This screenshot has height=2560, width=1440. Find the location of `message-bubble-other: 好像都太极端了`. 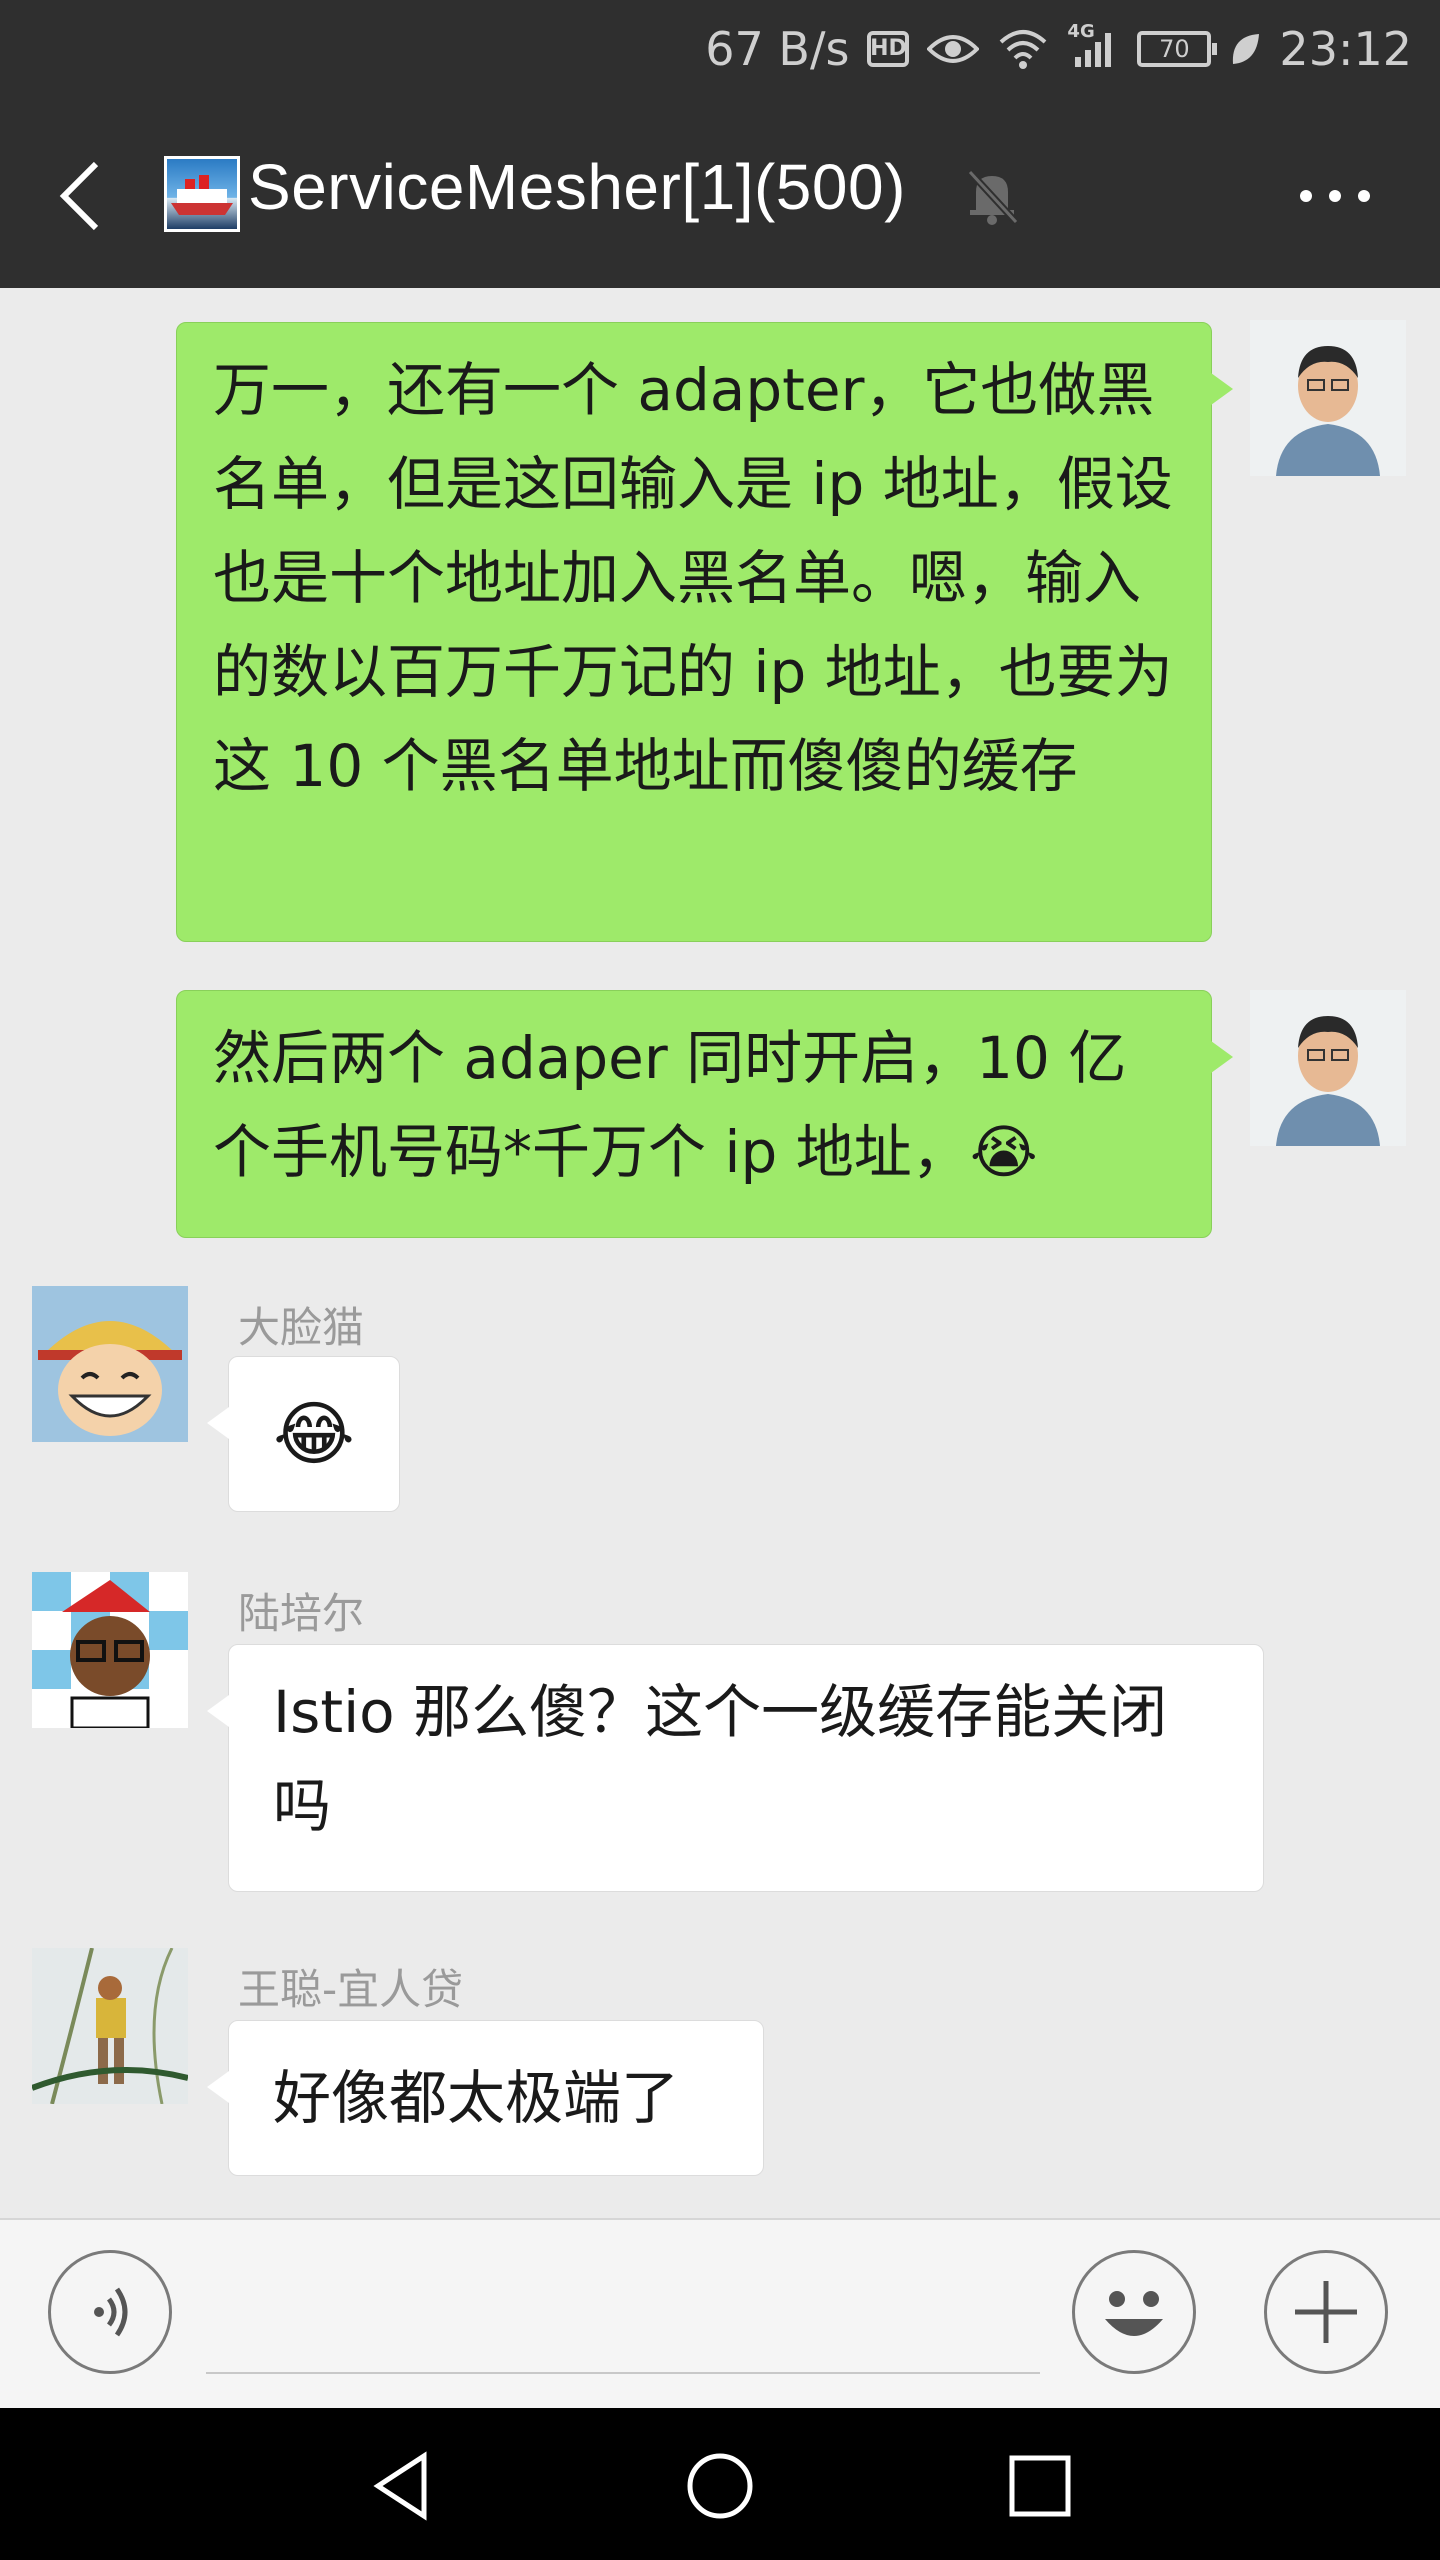

message-bubble-other: 好像都太极端了 is located at coordinates (485, 2098).